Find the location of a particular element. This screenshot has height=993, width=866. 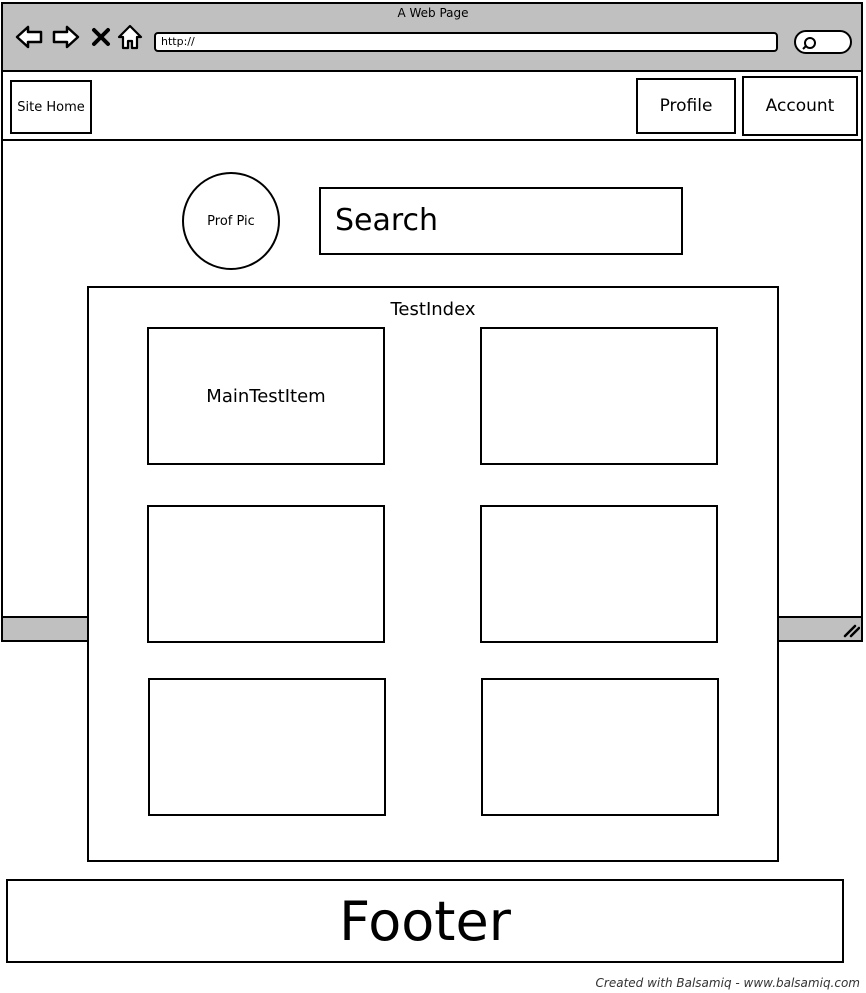

search-input: Search is located at coordinates (501, 221).